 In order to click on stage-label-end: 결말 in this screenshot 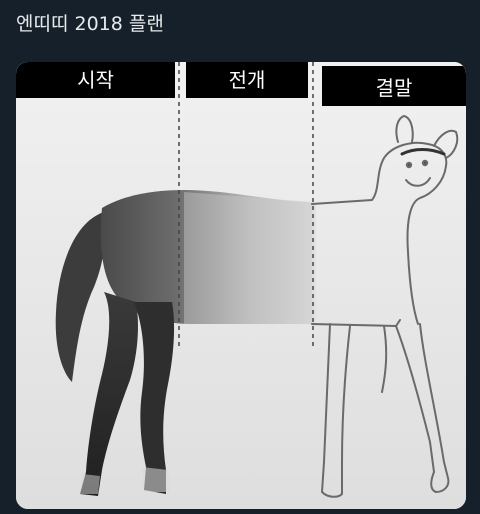, I will do `click(394, 86)`.